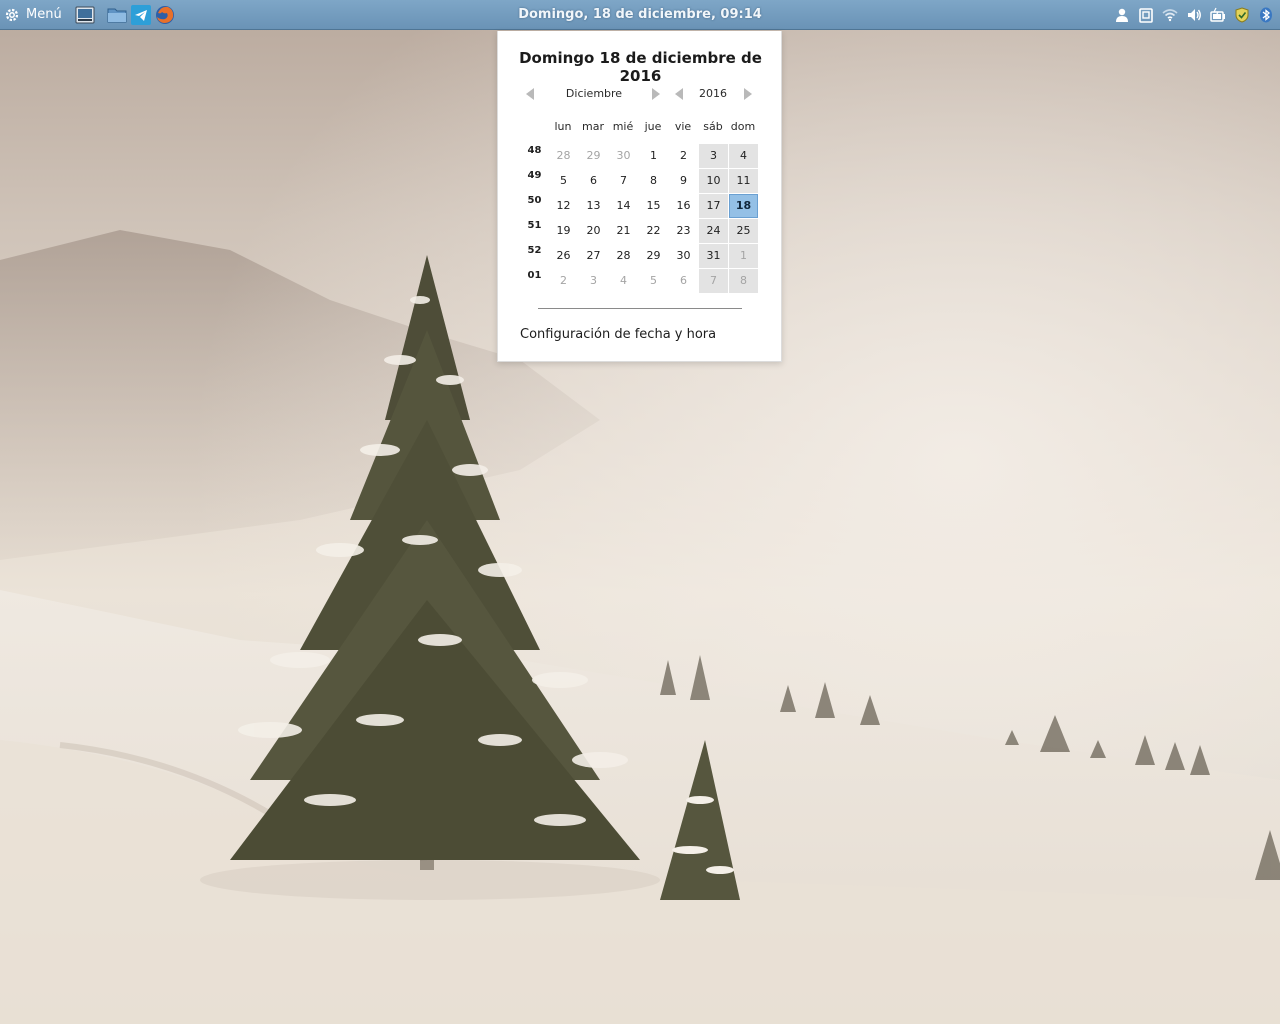  What do you see at coordinates (623, 126) in the screenshot?
I see `weekday-header: mié` at bounding box center [623, 126].